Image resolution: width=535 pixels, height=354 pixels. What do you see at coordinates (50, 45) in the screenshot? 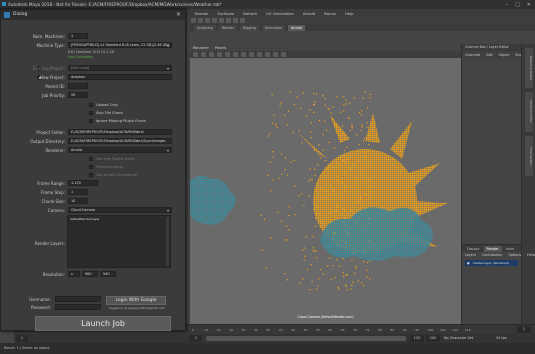
I see `machine-type-label: Machine Type:` at bounding box center [50, 45].